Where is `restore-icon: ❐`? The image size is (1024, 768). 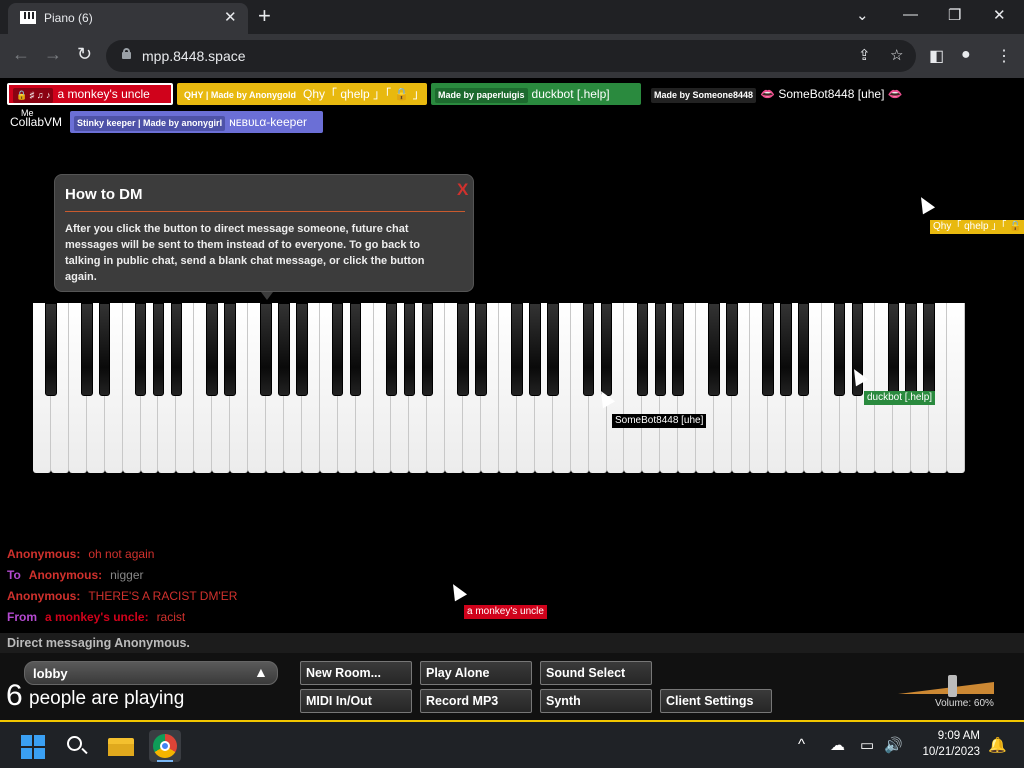 restore-icon: ❐ is located at coordinates (954, 15).